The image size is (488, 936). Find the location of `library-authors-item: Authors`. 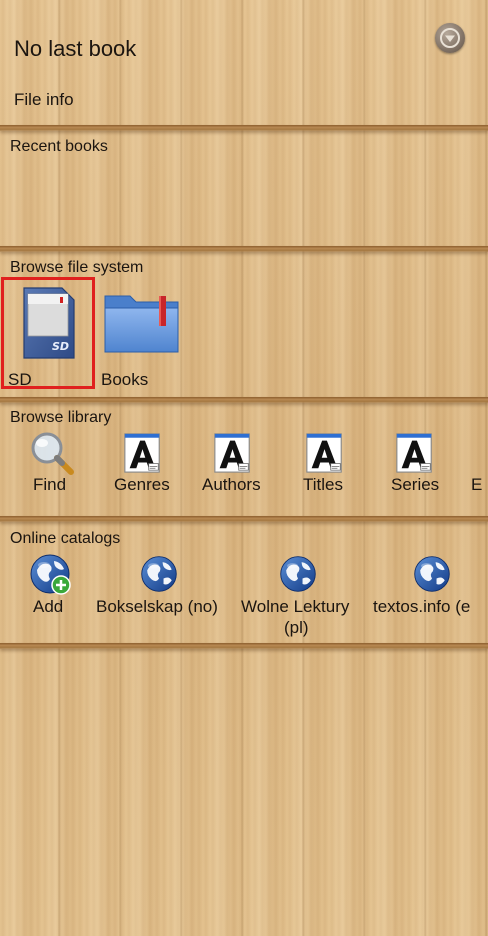

library-authors-item: Authors is located at coordinates (234, 462).